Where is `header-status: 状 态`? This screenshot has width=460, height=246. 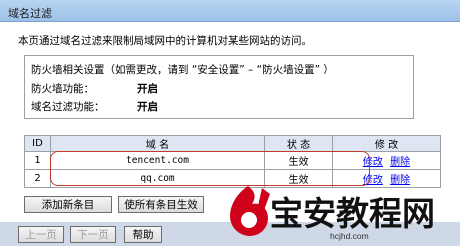
header-status: 状 态 is located at coordinates (298, 143).